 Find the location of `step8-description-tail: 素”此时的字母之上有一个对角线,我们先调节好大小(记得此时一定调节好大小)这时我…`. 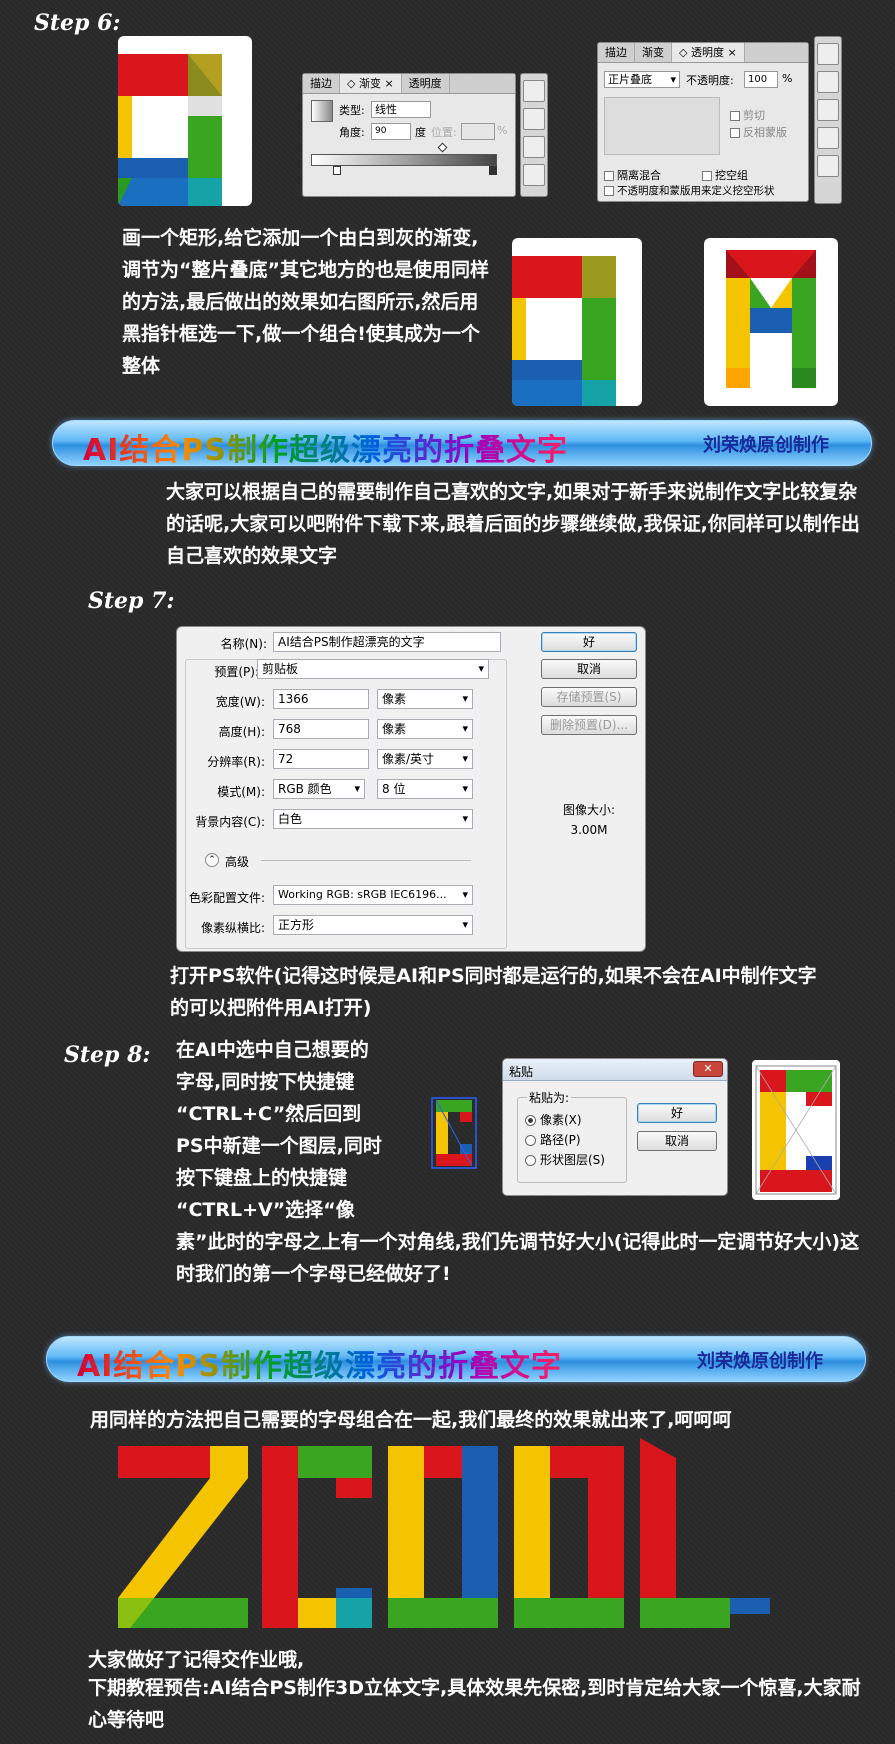

step8-description-tail: 素”此时的字母之上有一个对角线,我们先调节好大小(记得此时一定调节好大小)这时我… is located at coordinates (518, 1258).